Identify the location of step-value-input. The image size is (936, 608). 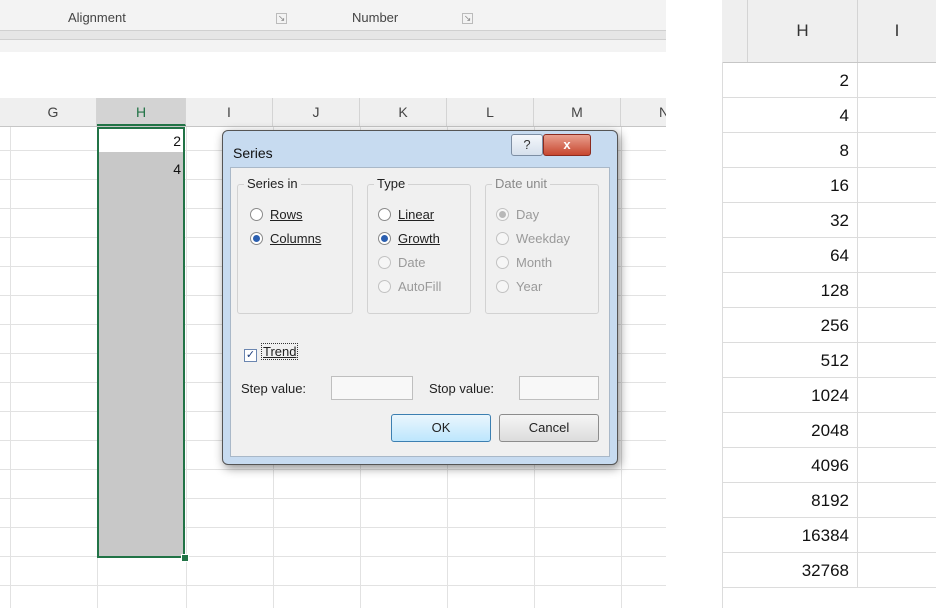
(372, 388).